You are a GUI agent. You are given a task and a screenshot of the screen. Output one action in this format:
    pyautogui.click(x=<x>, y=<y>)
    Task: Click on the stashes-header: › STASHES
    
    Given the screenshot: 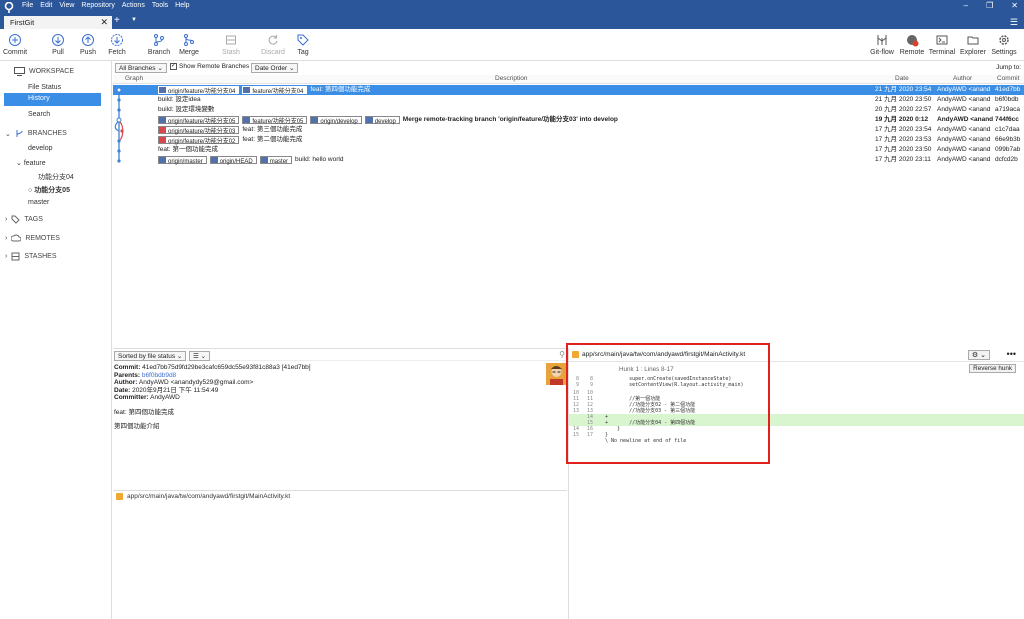 What is the action you would take?
    pyautogui.click(x=31, y=256)
    